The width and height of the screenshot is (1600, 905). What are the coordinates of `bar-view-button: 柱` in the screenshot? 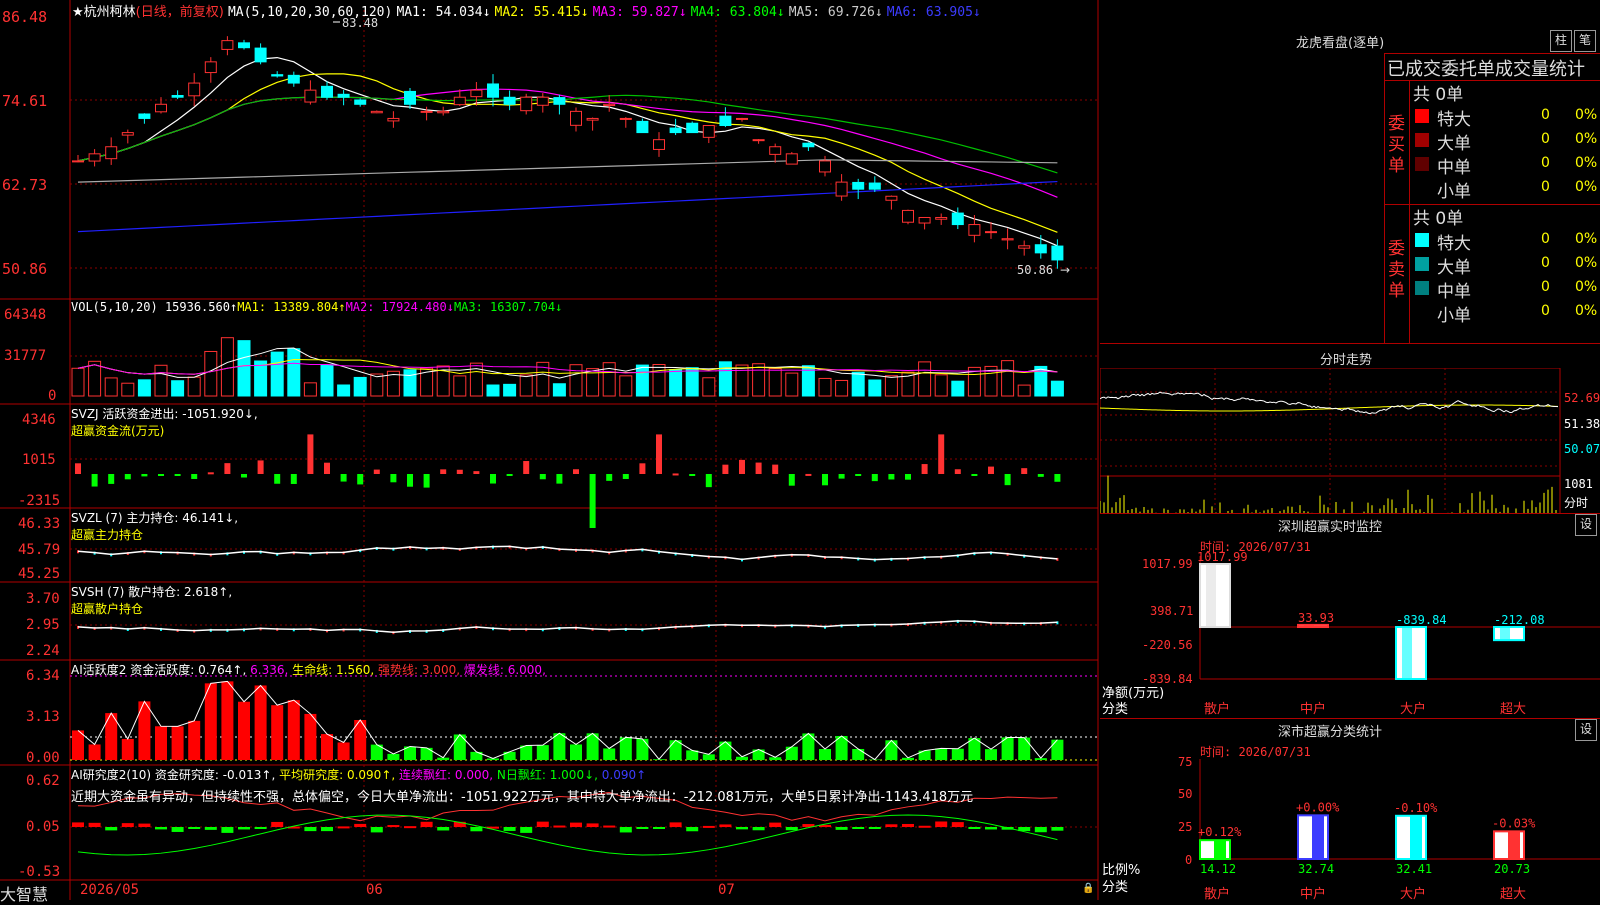 It's located at (1561, 41).